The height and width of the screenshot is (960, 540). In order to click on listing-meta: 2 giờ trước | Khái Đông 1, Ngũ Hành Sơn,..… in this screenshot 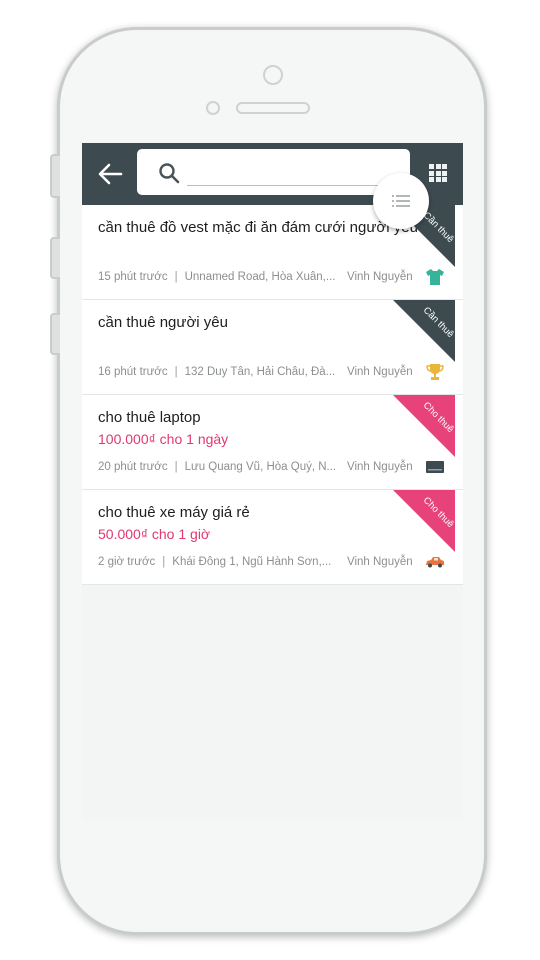, I will do `click(215, 562)`.